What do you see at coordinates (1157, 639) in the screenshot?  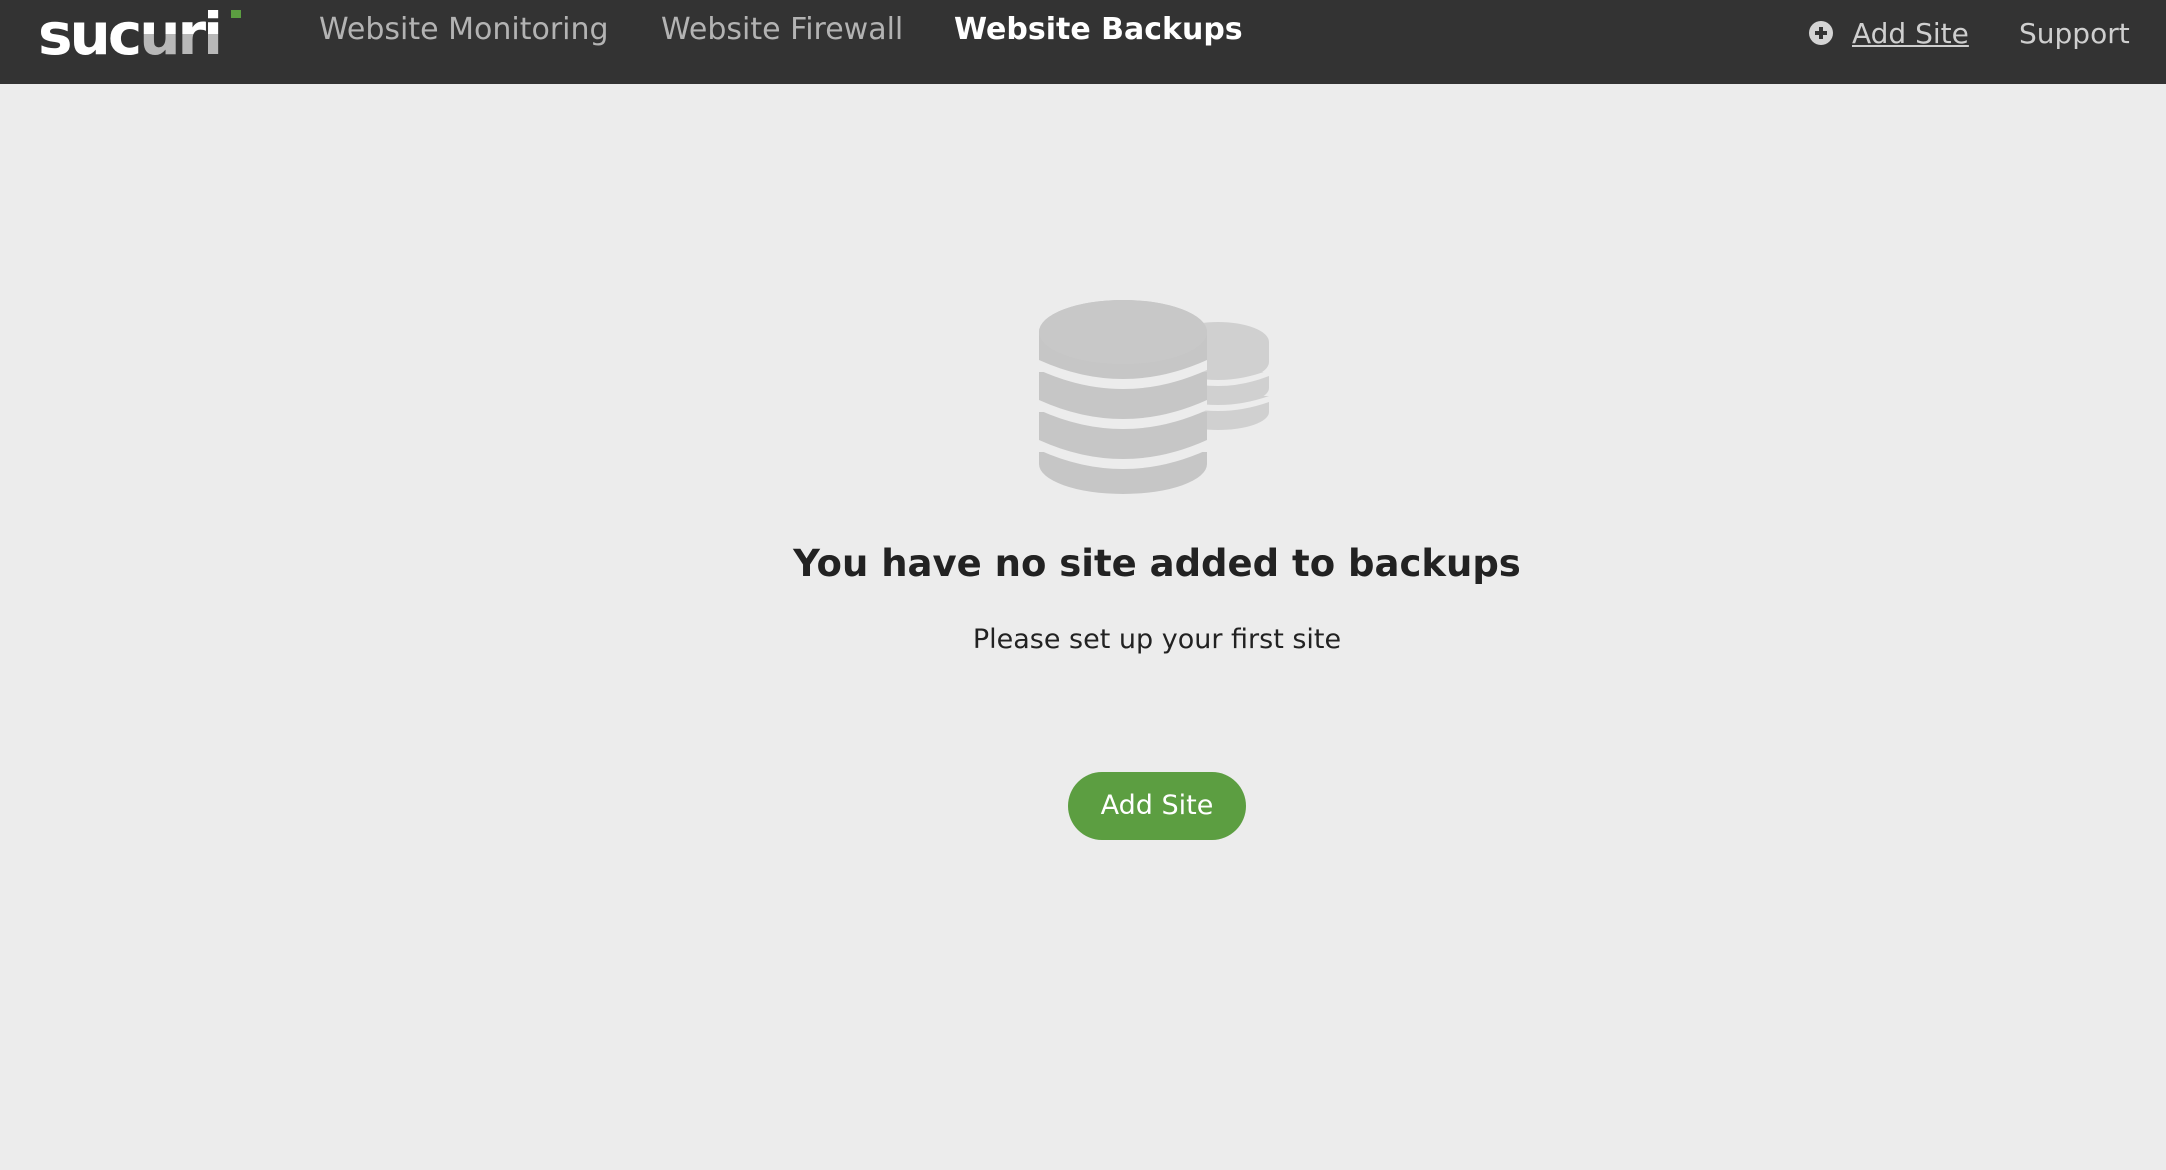 I see `empty-state-subtitle: Please set up your first site` at bounding box center [1157, 639].